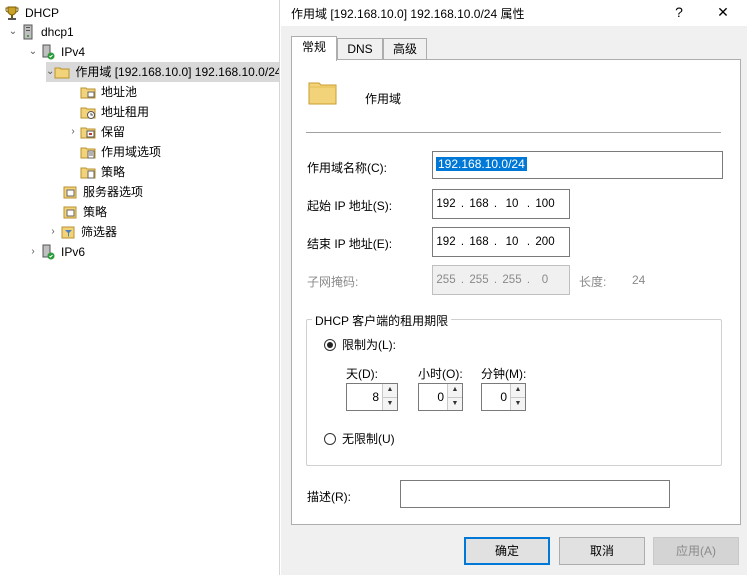  What do you see at coordinates (359, 438) in the screenshot?
I see `unlimited-radio: 无限制(U)` at bounding box center [359, 438].